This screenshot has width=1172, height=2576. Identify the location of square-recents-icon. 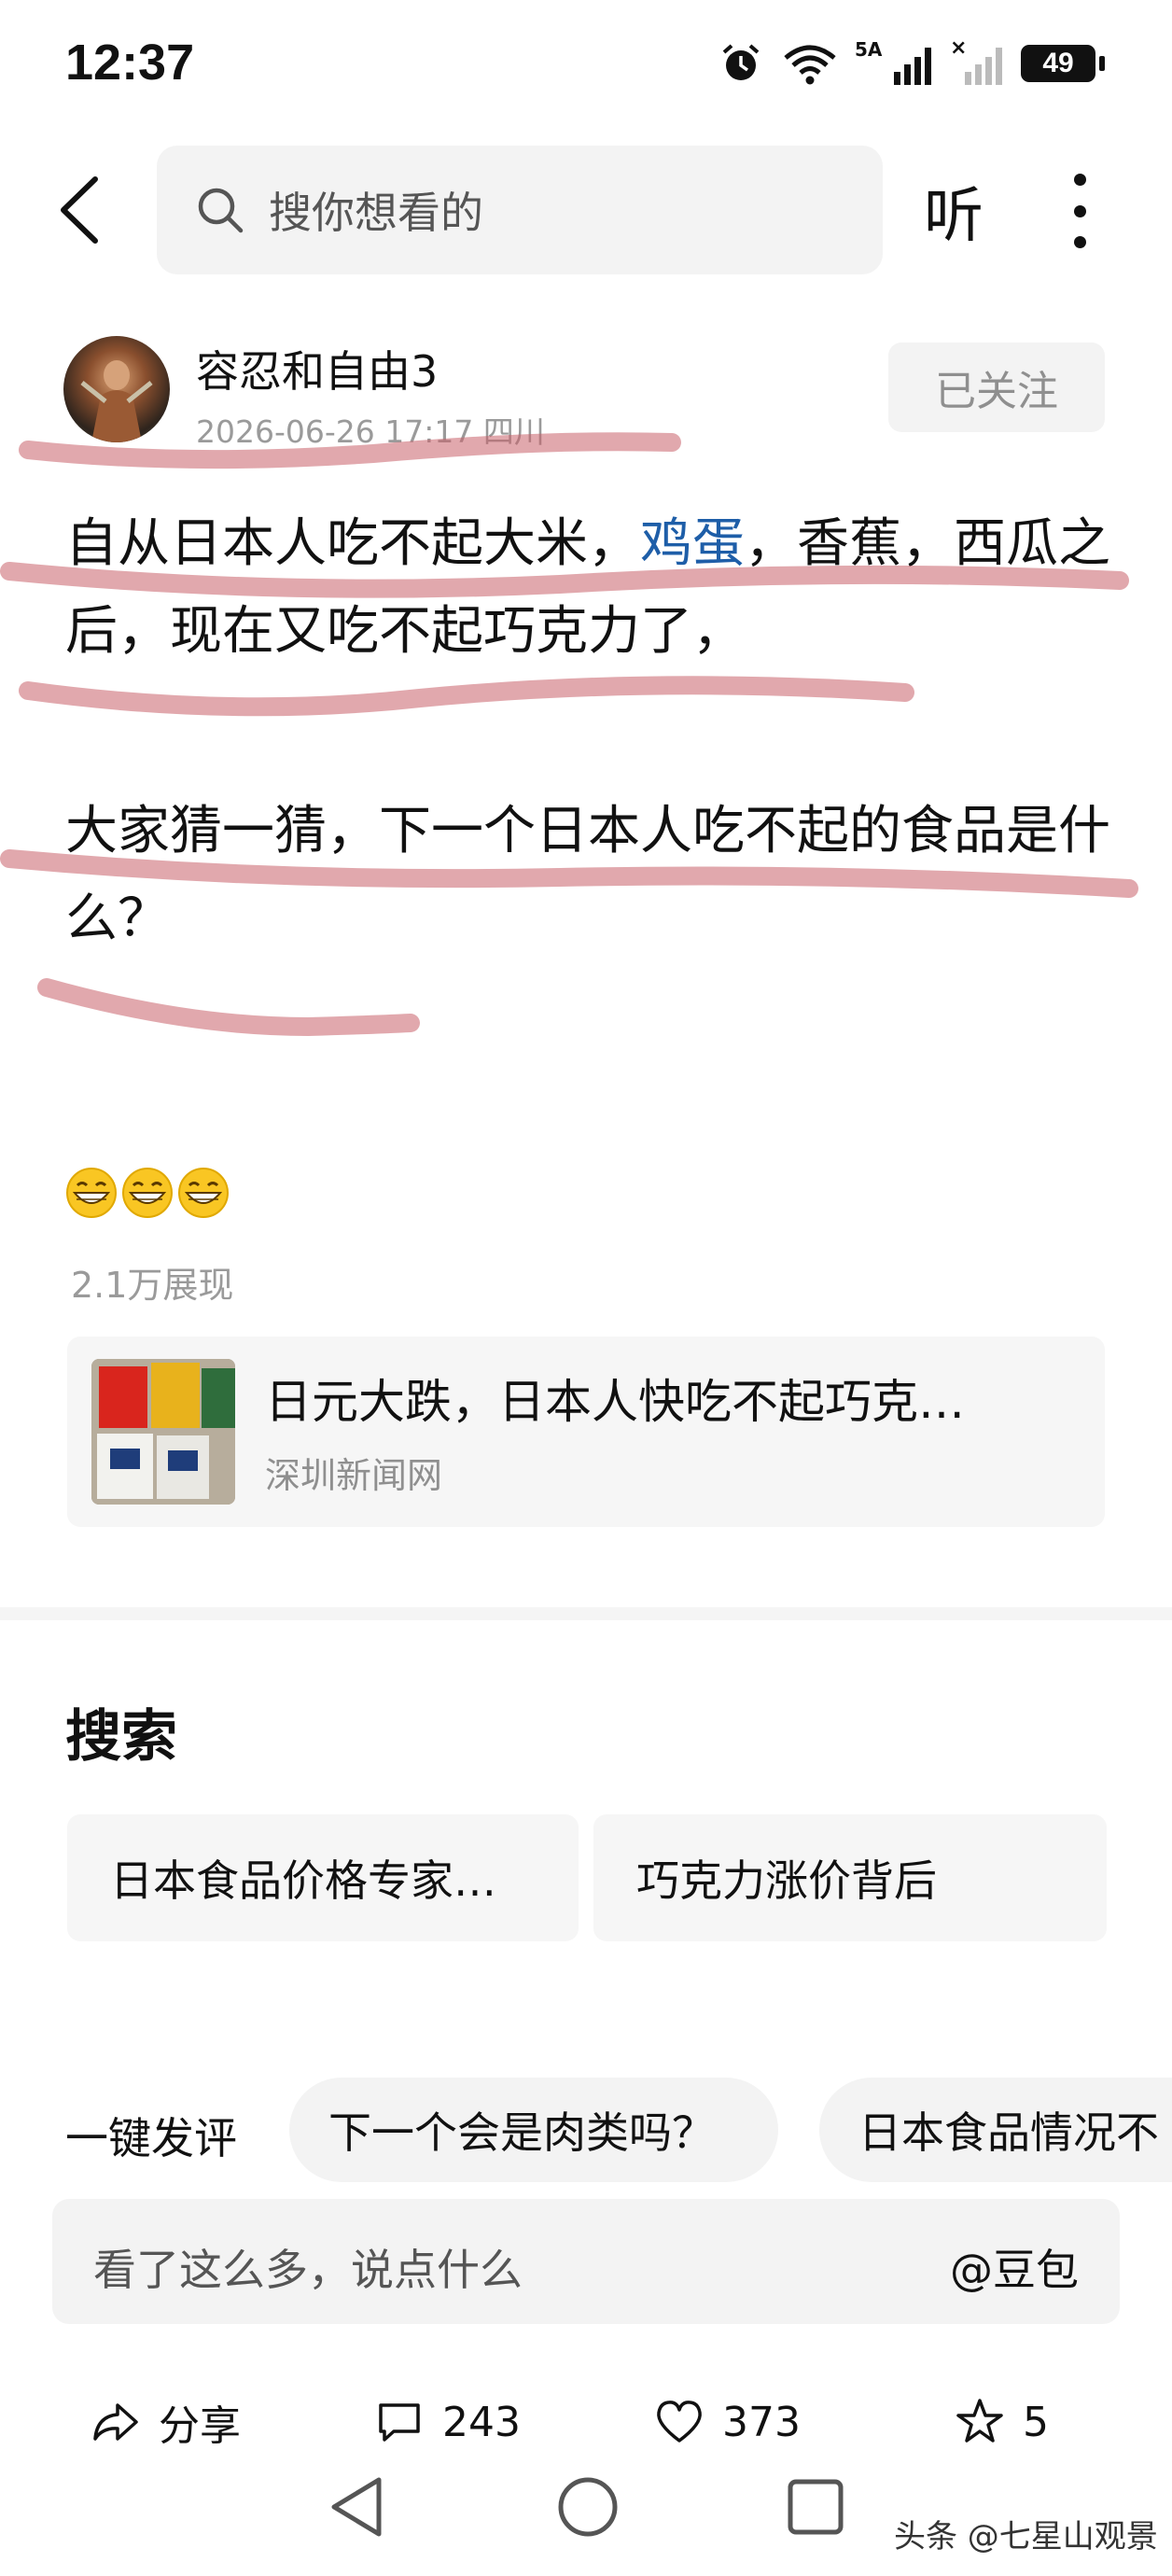
(816, 2507).